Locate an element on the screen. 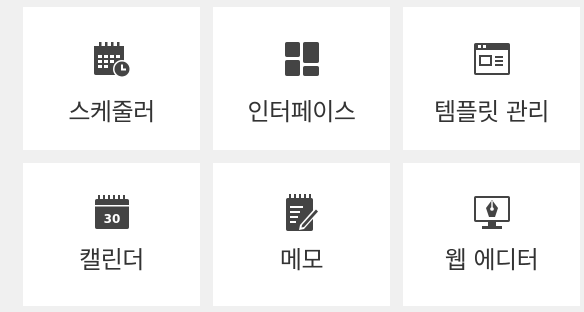 The width and height of the screenshot is (584, 312). tile-memo: 메모 is located at coordinates (301, 234).